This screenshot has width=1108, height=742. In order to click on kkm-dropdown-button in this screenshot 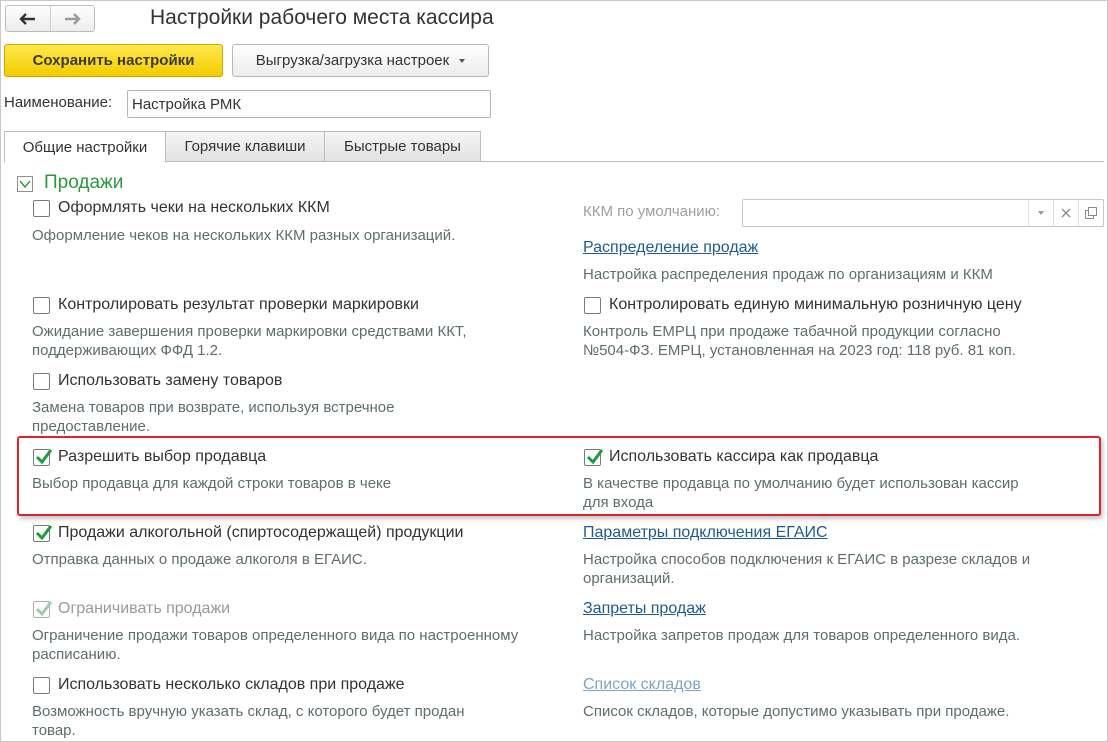, I will do `click(1040, 213)`.